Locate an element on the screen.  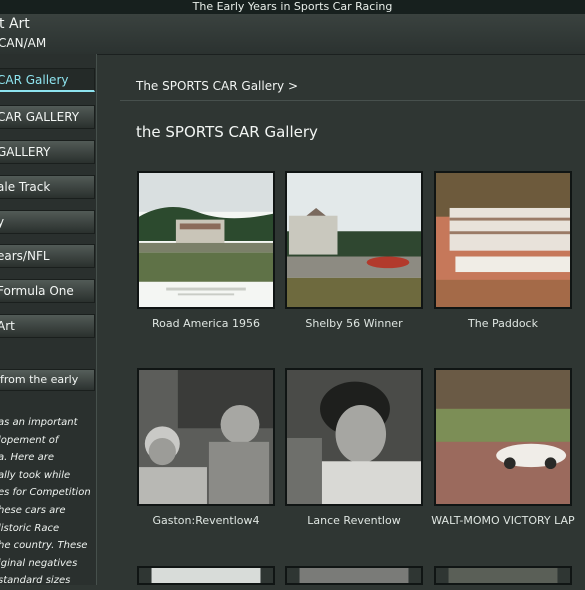
gallery-caption: Lance Reventlow is located at coordinates (354, 520).